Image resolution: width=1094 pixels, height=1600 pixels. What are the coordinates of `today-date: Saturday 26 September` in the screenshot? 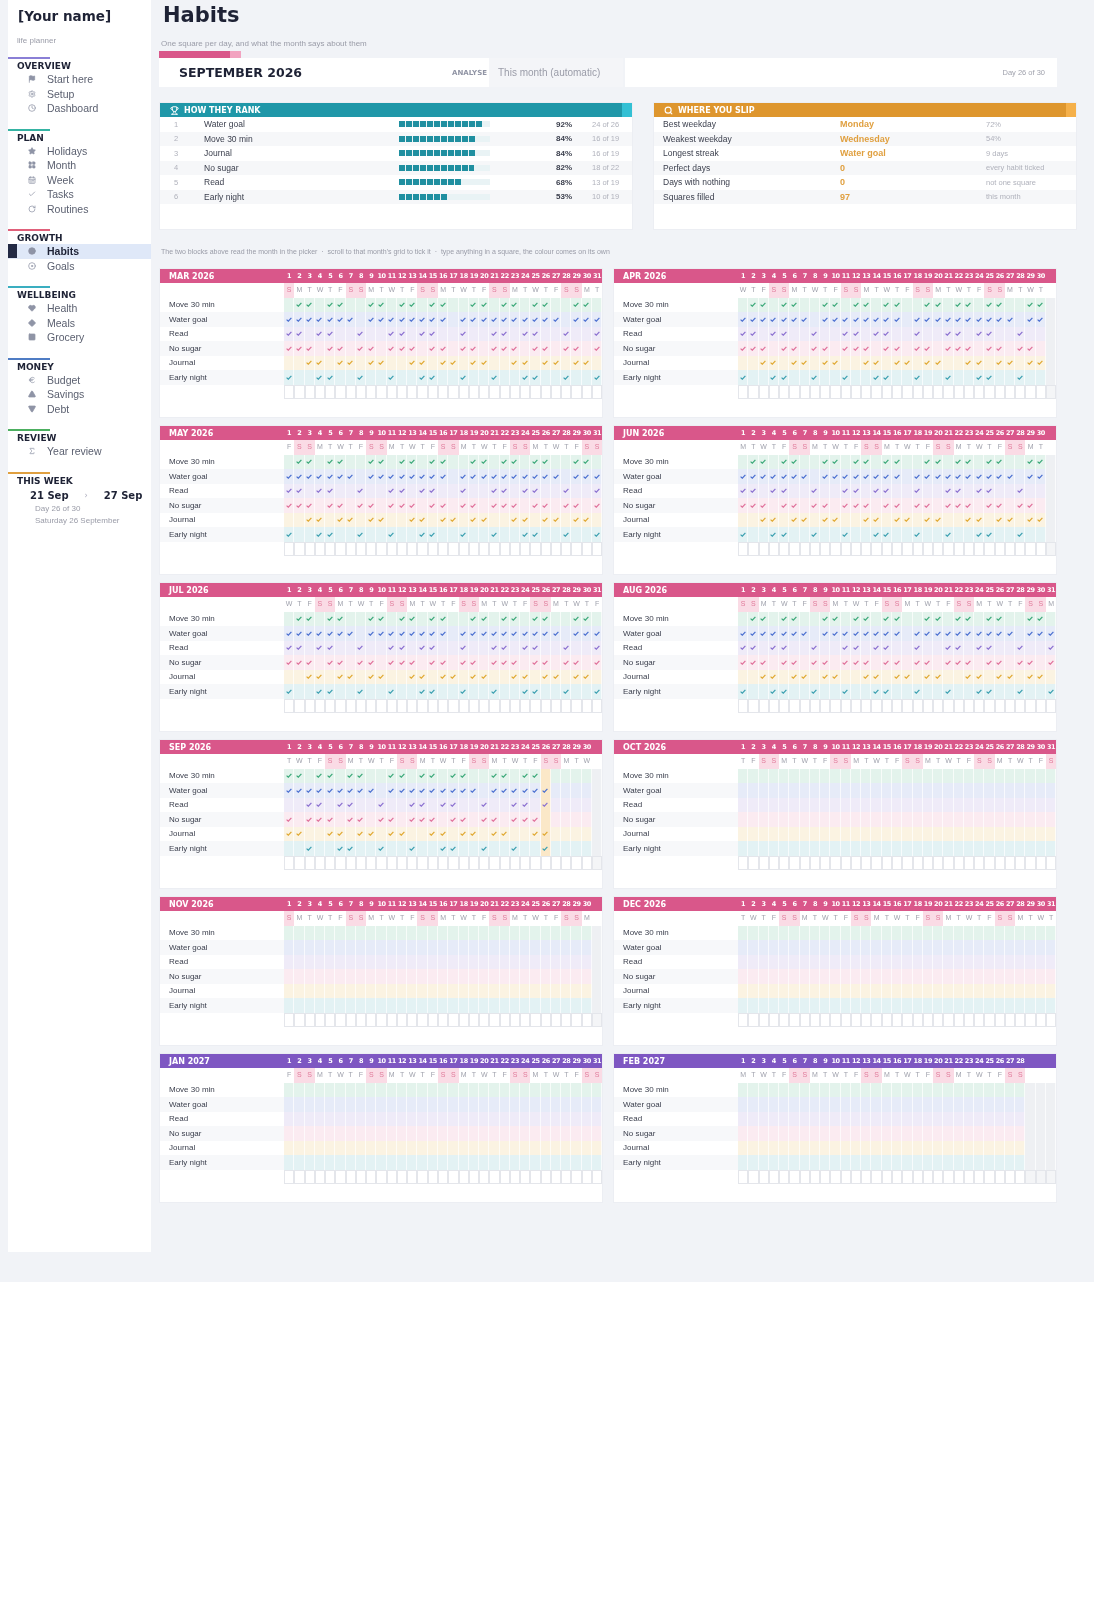 It's located at (77, 520).